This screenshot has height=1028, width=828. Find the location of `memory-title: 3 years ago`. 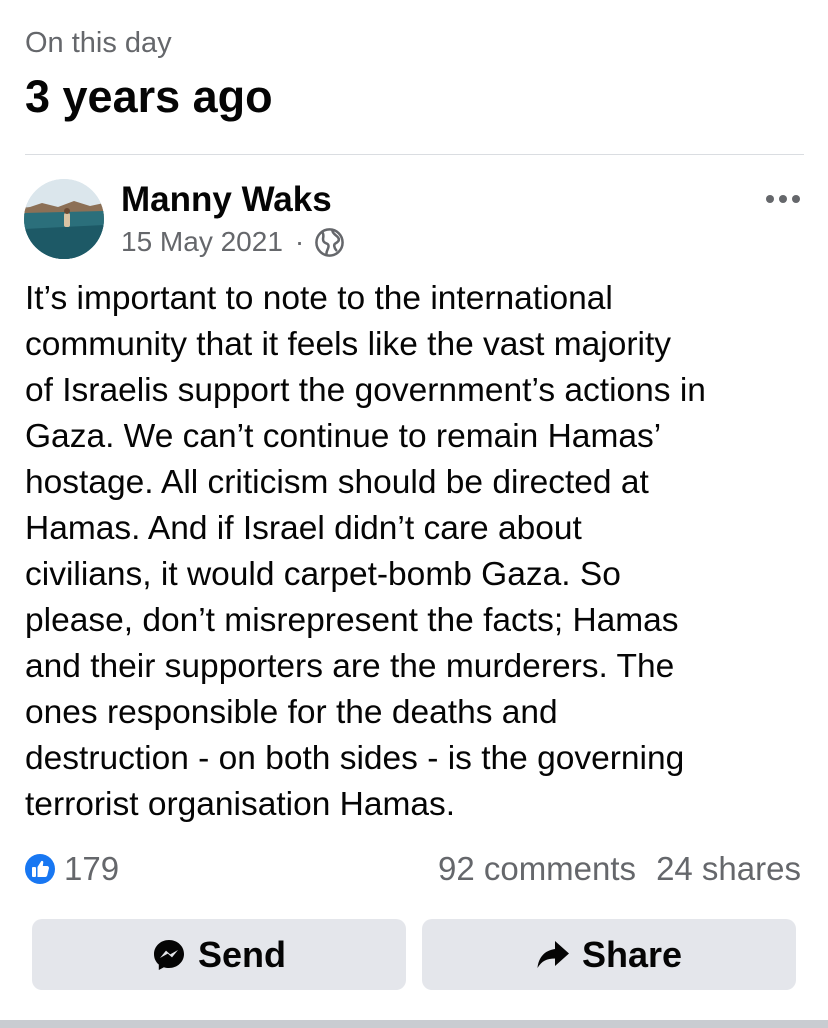

memory-title: 3 years ago is located at coordinates (149, 96).